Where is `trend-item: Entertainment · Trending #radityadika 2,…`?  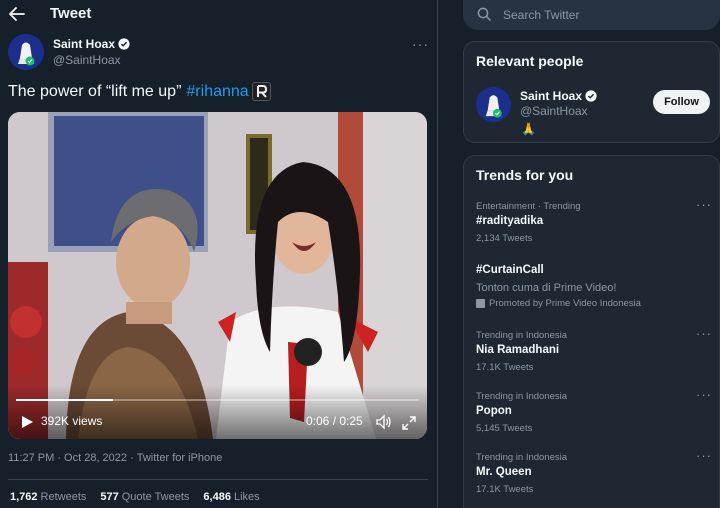 trend-item: Entertainment · Trending #radityadika 2,… is located at coordinates (591, 224).